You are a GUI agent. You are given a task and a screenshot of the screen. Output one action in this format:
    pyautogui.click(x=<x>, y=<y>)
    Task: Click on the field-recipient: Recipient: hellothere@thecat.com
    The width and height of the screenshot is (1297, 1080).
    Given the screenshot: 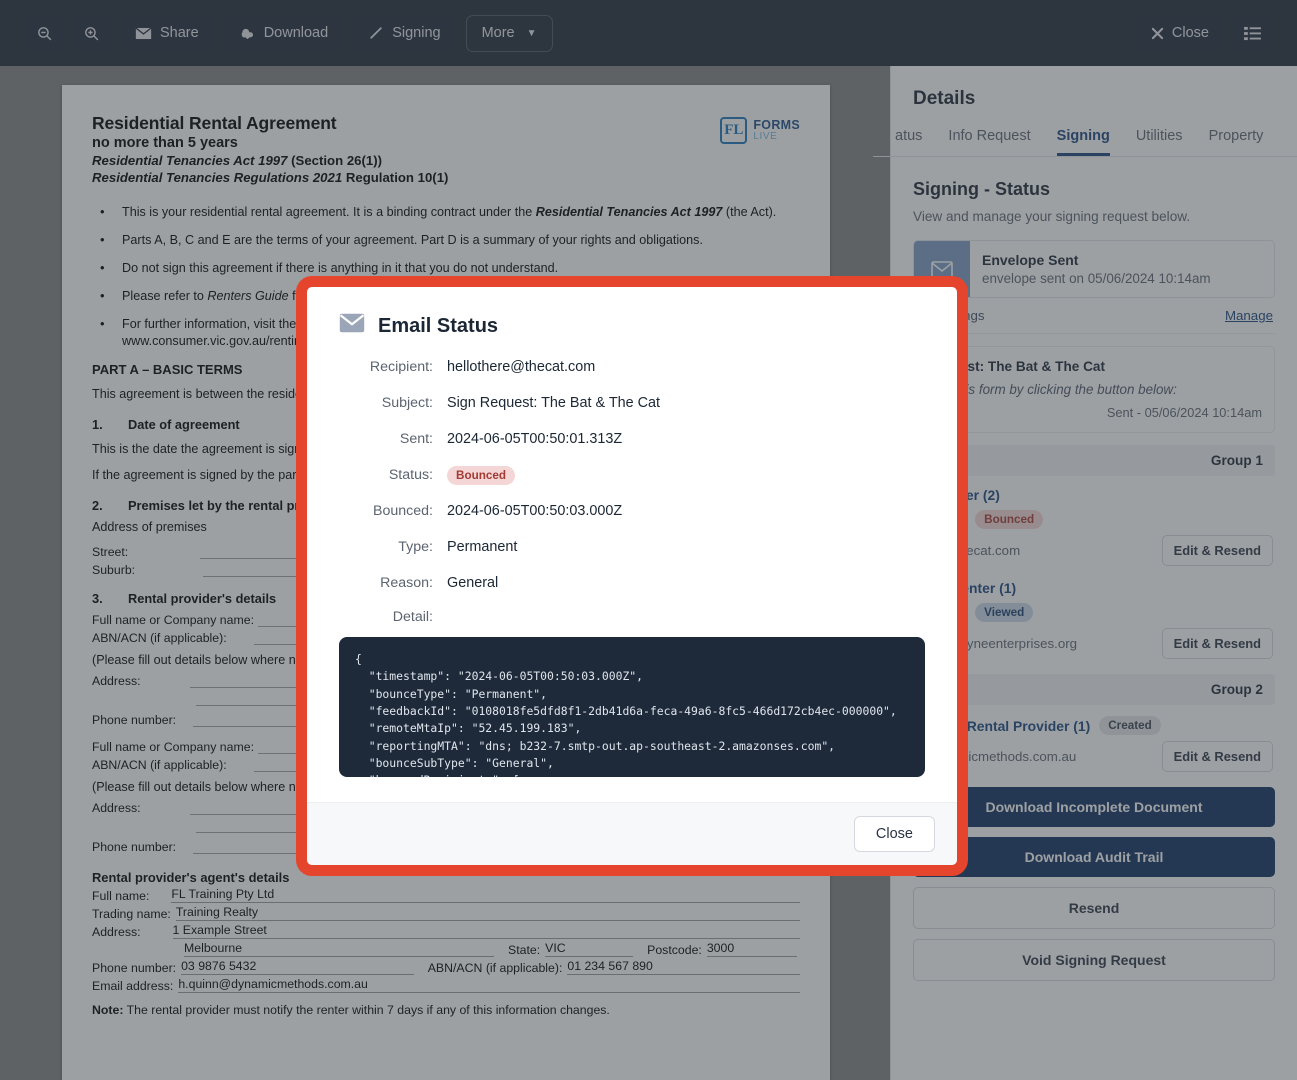 What is the action you would take?
    pyautogui.click(x=632, y=367)
    